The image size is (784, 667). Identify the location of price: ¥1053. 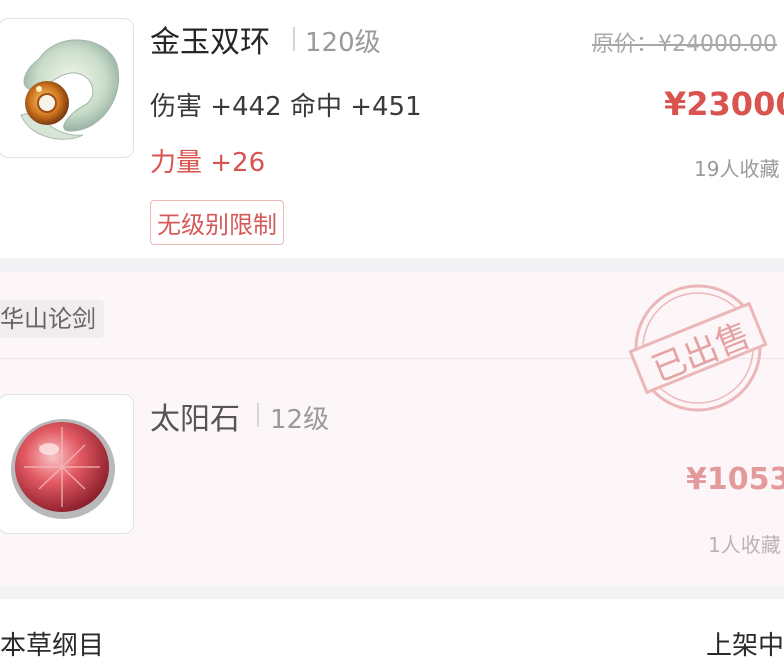
(735, 479).